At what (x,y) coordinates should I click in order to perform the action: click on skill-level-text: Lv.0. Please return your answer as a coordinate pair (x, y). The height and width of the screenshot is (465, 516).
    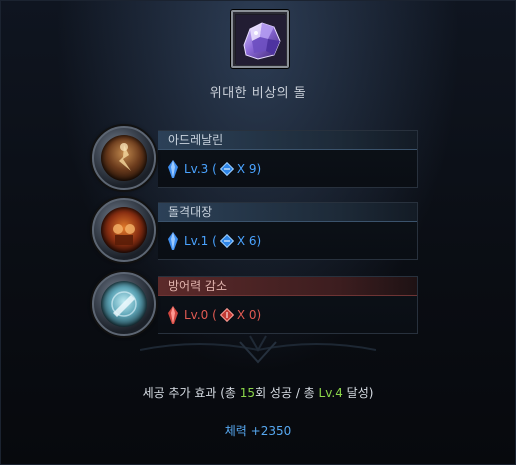
    Looking at the image, I should click on (196, 315).